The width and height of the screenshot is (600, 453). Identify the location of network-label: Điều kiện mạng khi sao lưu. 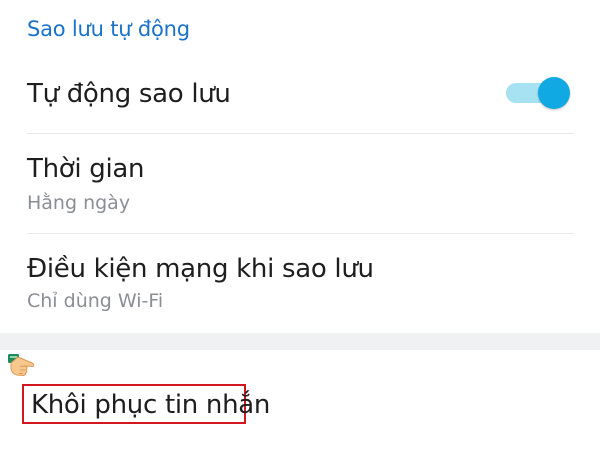
(200, 269).